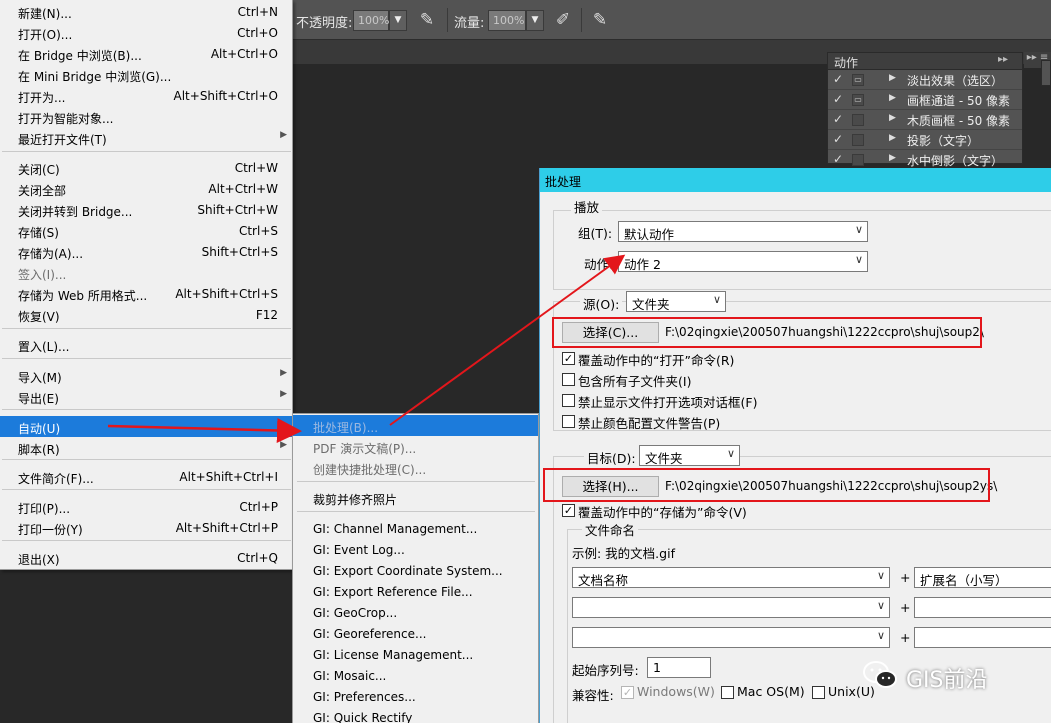  Describe the element at coordinates (925, 120) in the screenshot. I see `action-row: ✓ ▶ 木质画框 - 50 像素` at that location.